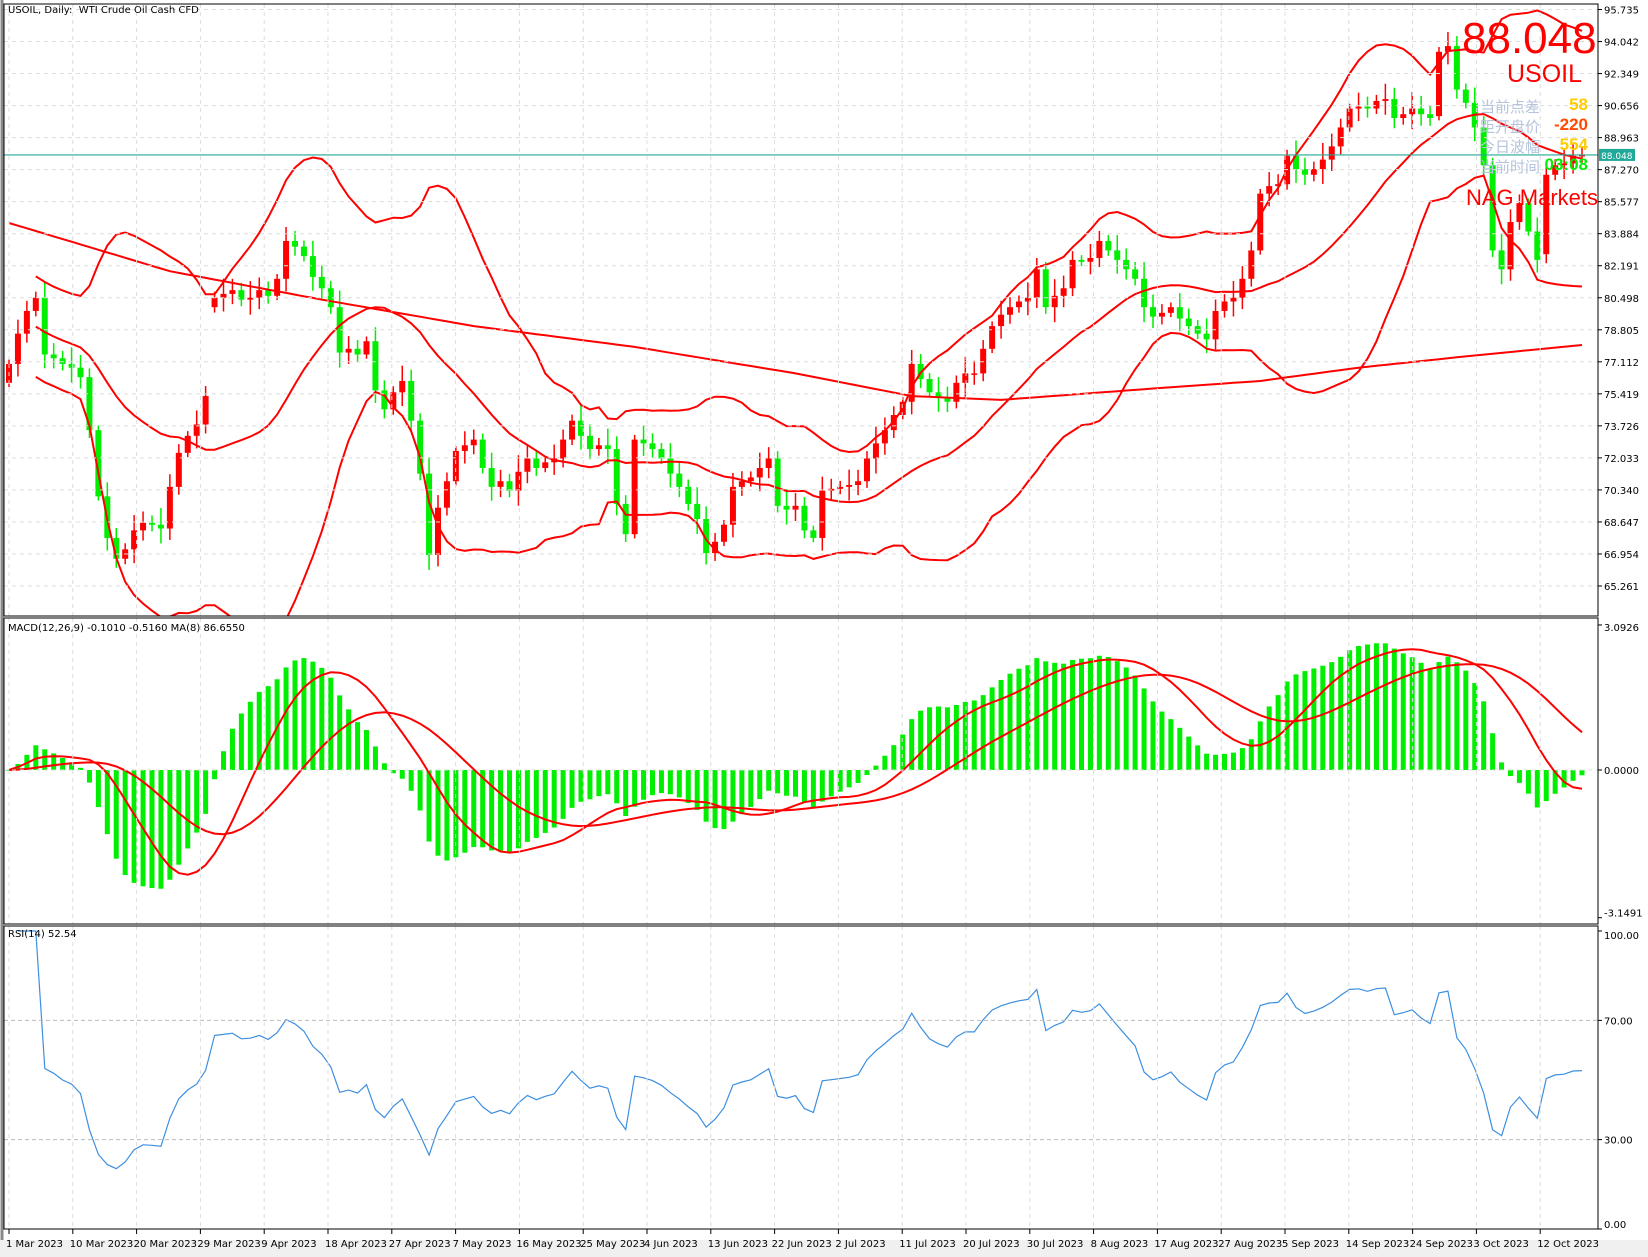 Image resolution: width=1648 pixels, height=1257 pixels. Describe the element at coordinates (1621, 427) in the screenshot. I see `price-tick-label: 73.726` at that location.